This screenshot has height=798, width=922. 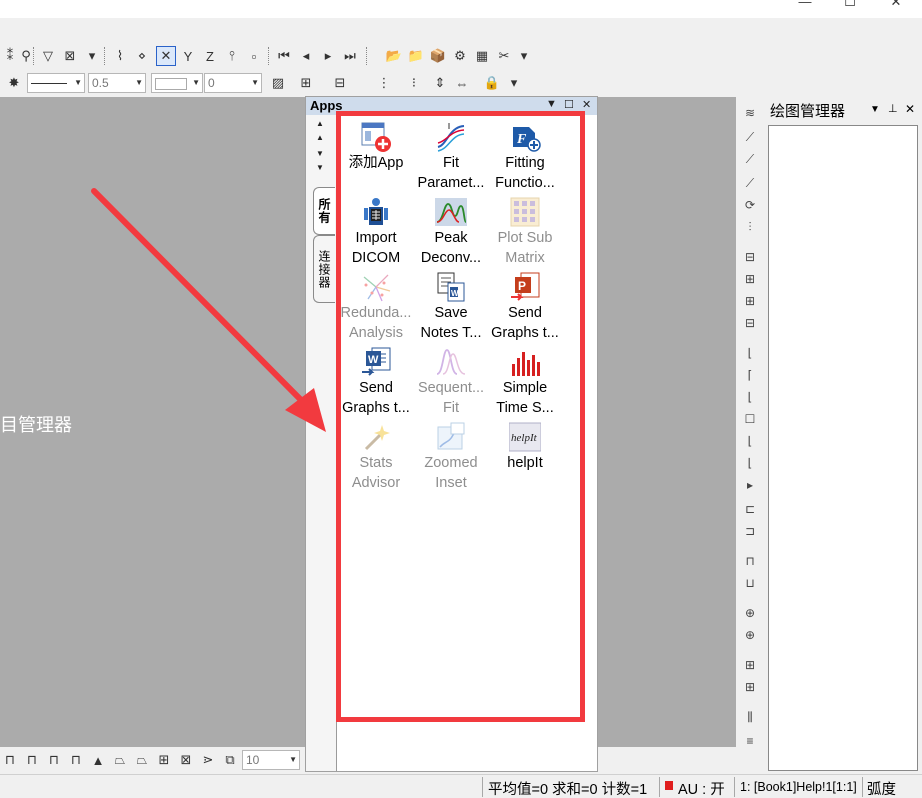 I want to click on graph-manager-content, so click(x=843, y=448).